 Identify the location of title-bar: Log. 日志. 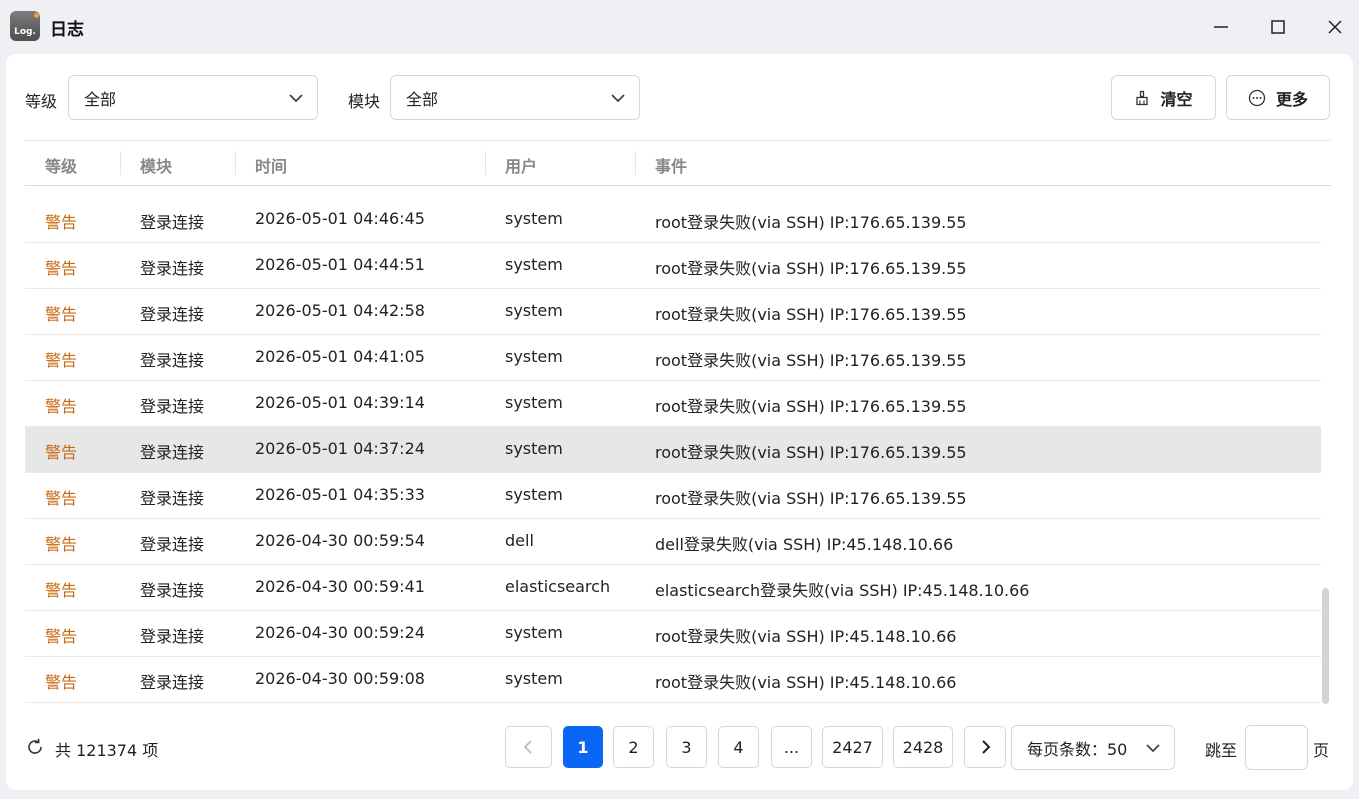
(679, 27).